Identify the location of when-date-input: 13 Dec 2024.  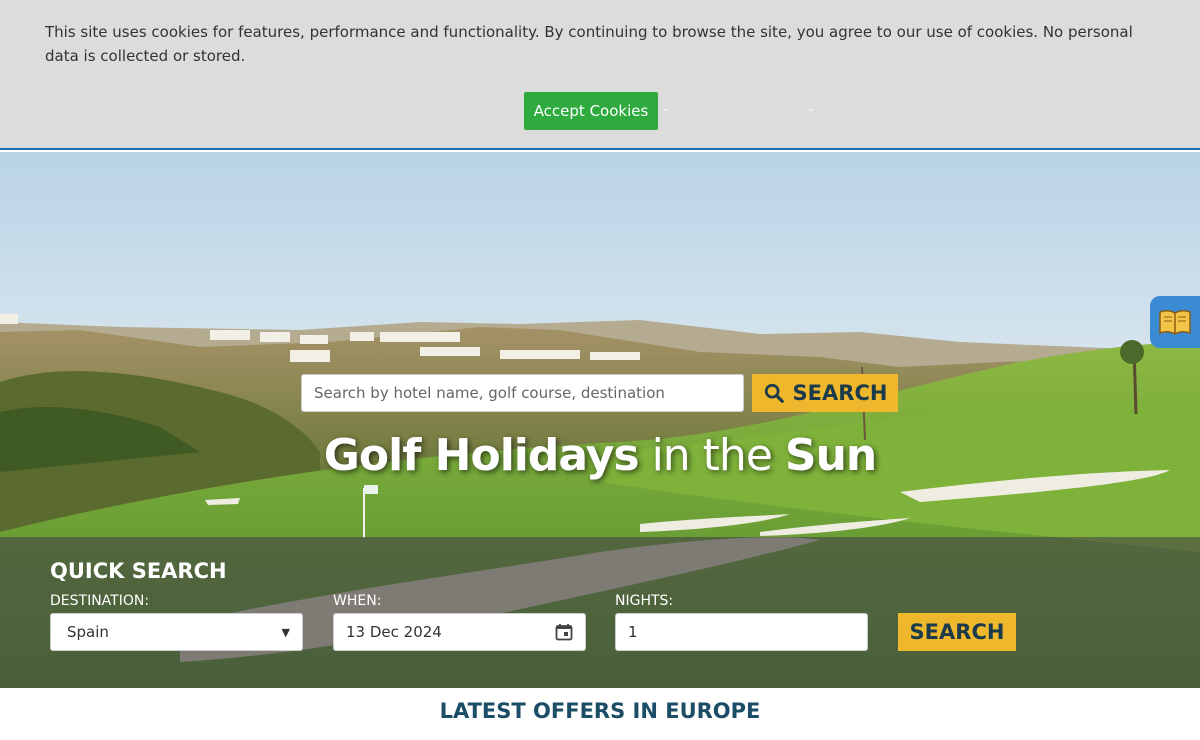
(459, 632).